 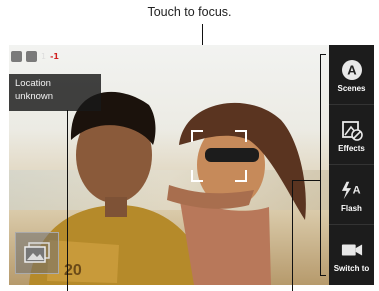 I want to click on scenes-icon: A, so click(x=352, y=70).